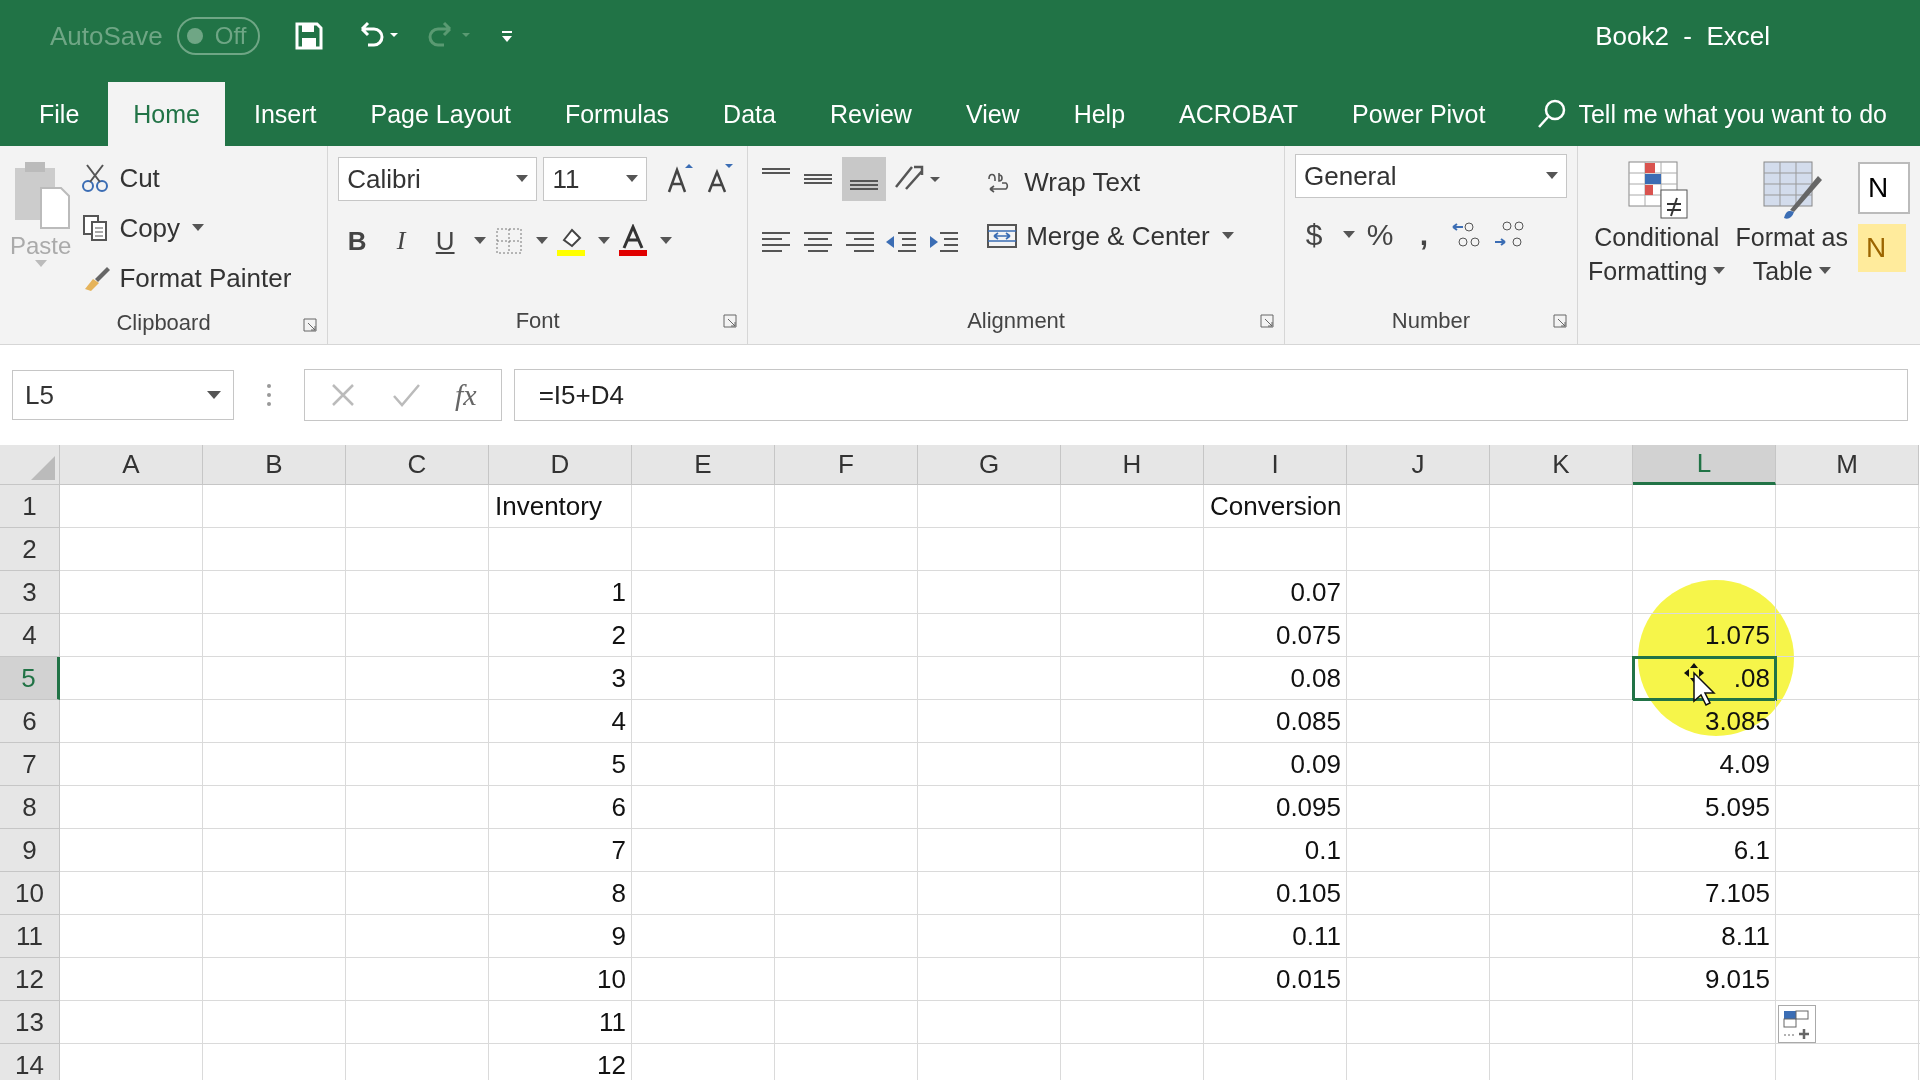  What do you see at coordinates (1797, 1024) in the screenshot?
I see `quick-analysis-icon` at bounding box center [1797, 1024].